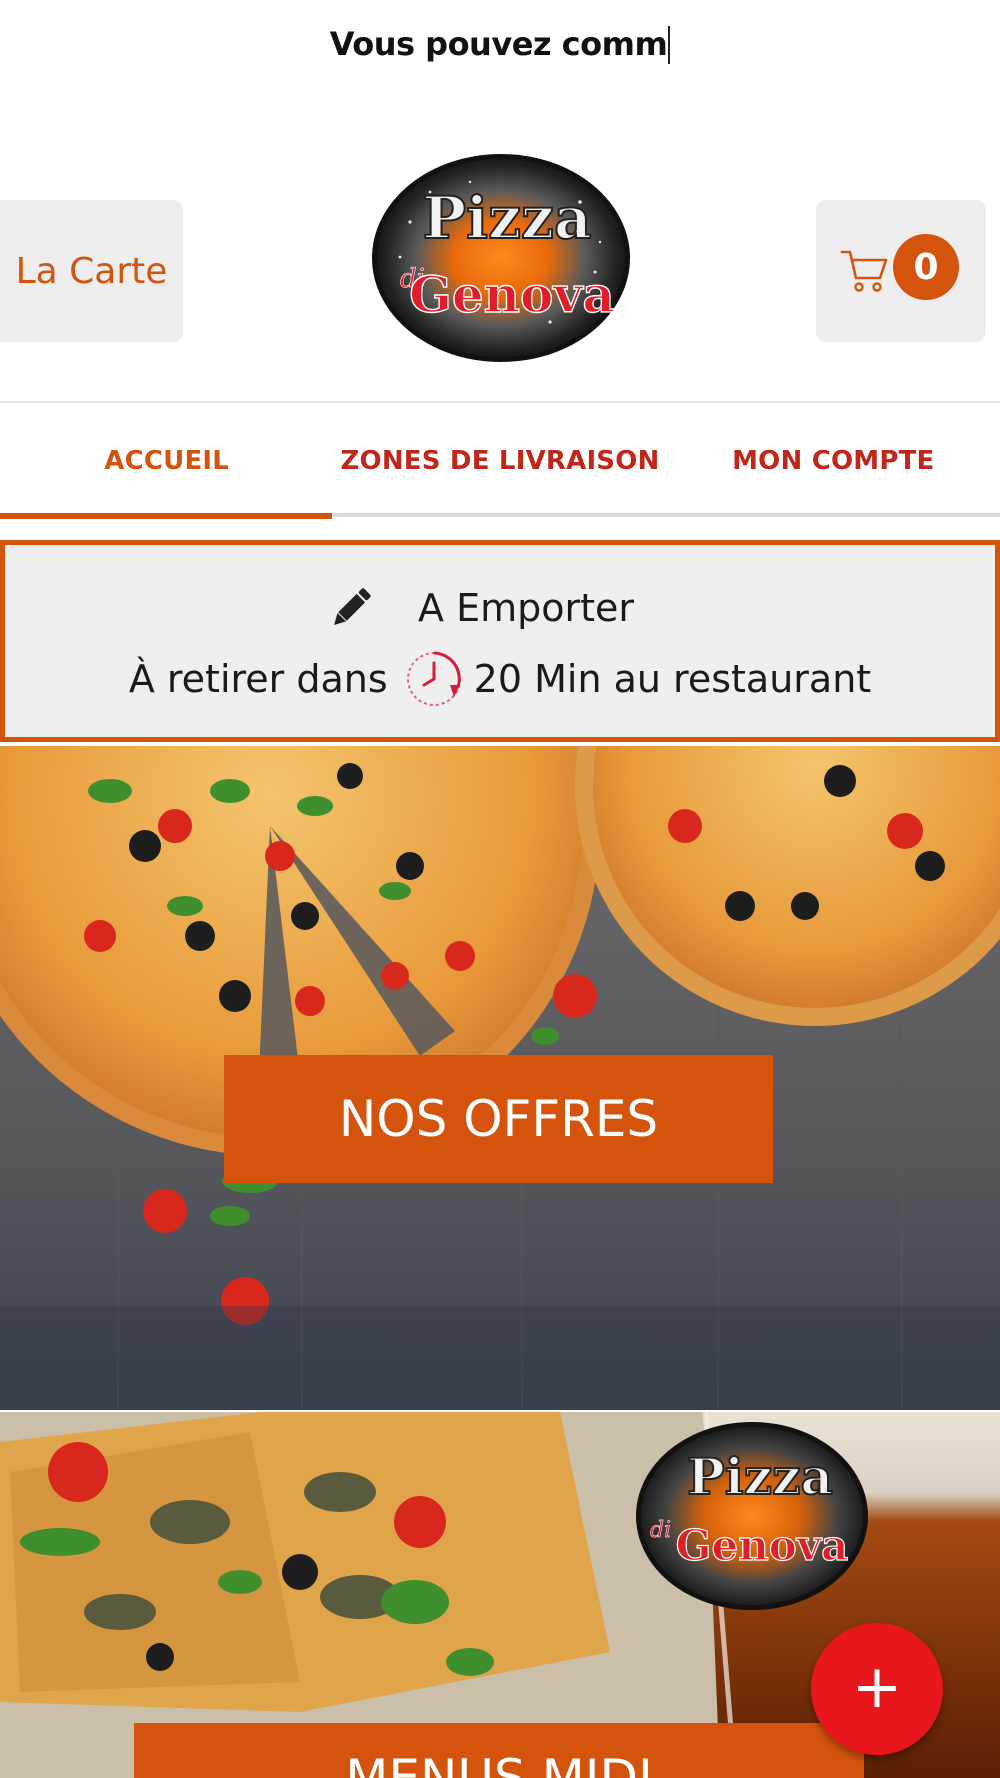 The height and width of the screenshot is (1778, 1000). I want to click on tab-mon-compte: MON COMPTE, so click(833, 460).